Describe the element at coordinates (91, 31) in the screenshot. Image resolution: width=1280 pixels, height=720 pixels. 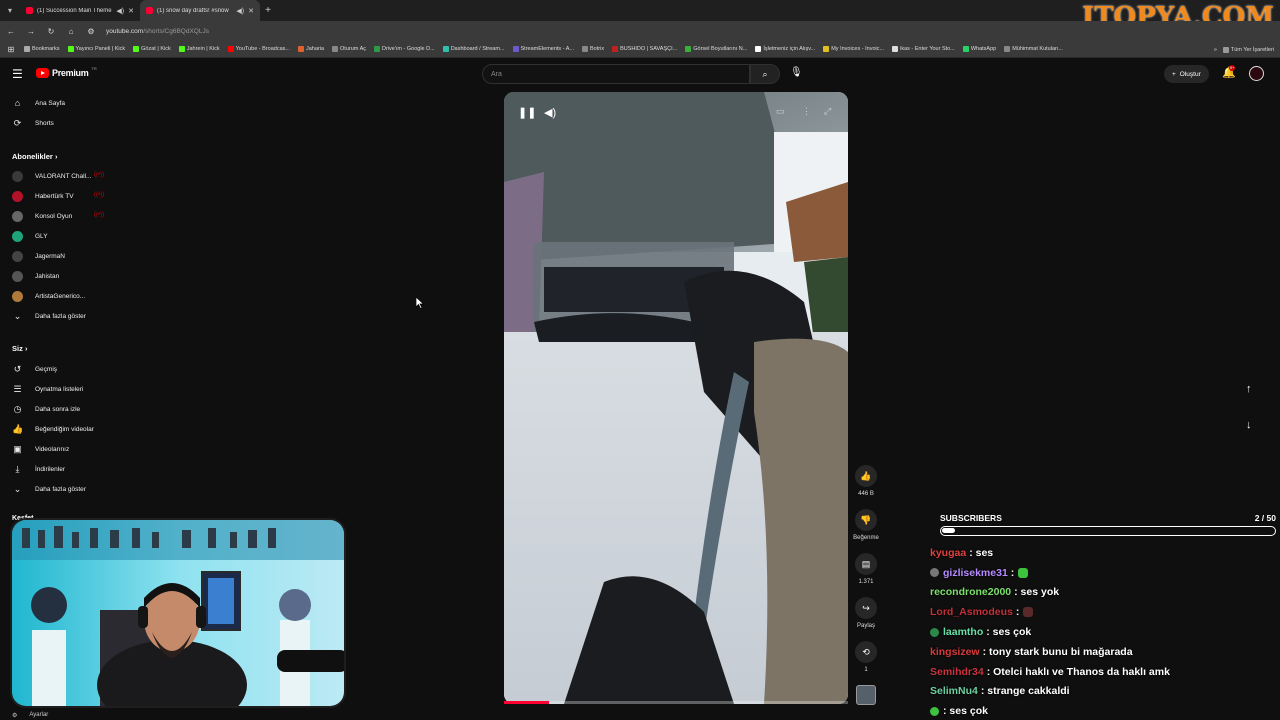
I see `site-info-icon: ⚙` at that location.